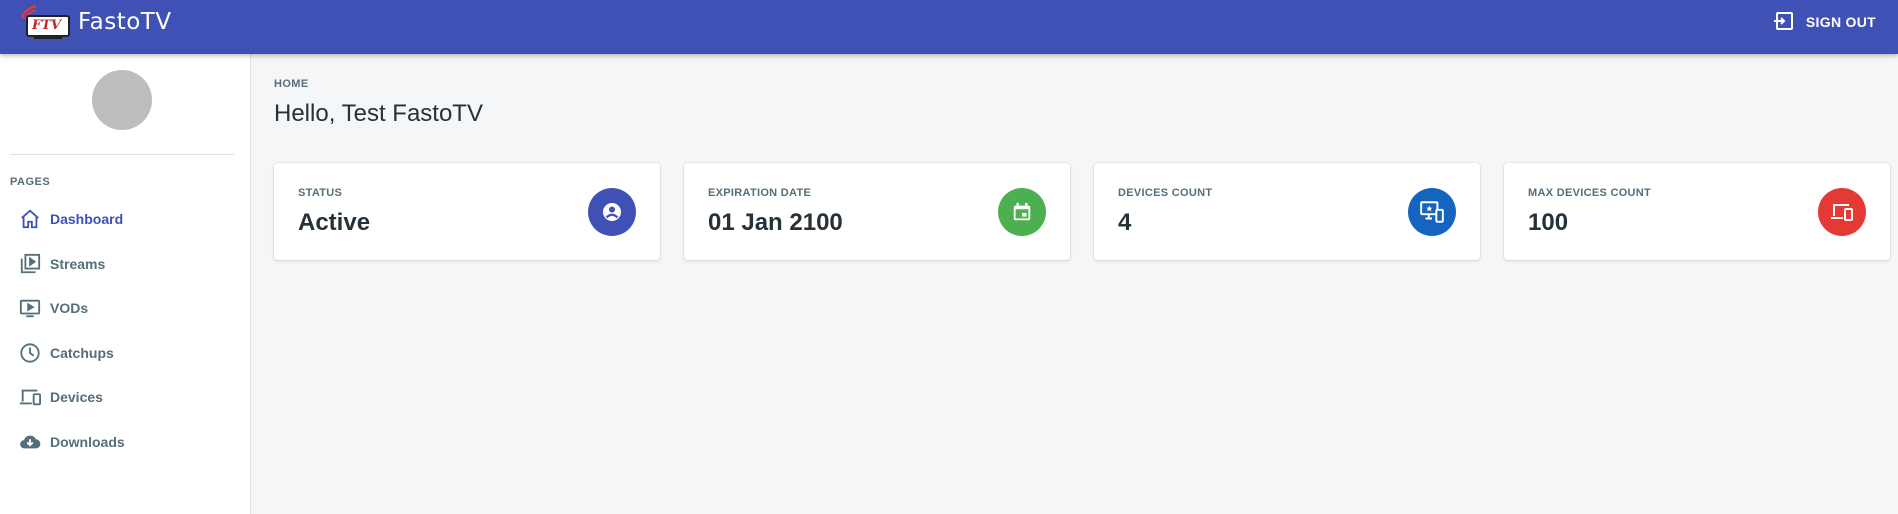 The image size is (1898, 514). Describe the element at coordinates (1287, 211) in the screenshot. I see `devices-count-card: DEVICES COUNT 4` at that location.